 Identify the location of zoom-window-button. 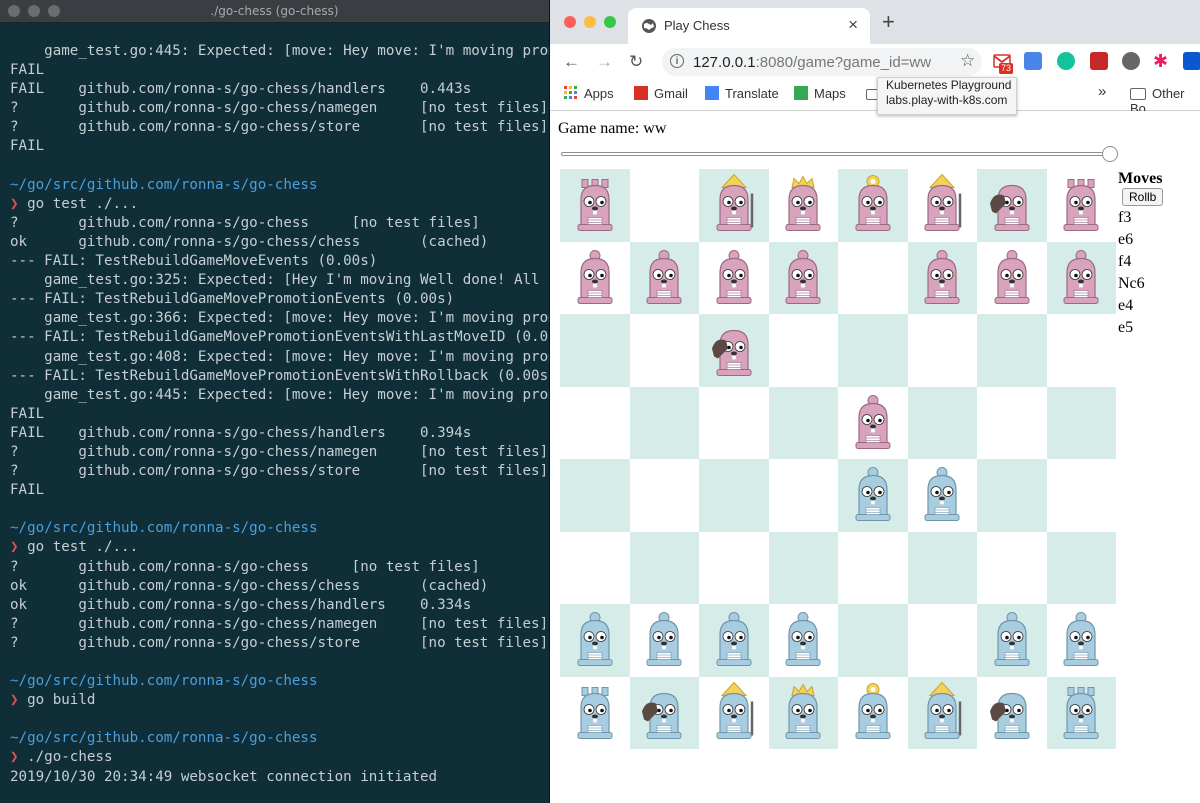
(610, 22).